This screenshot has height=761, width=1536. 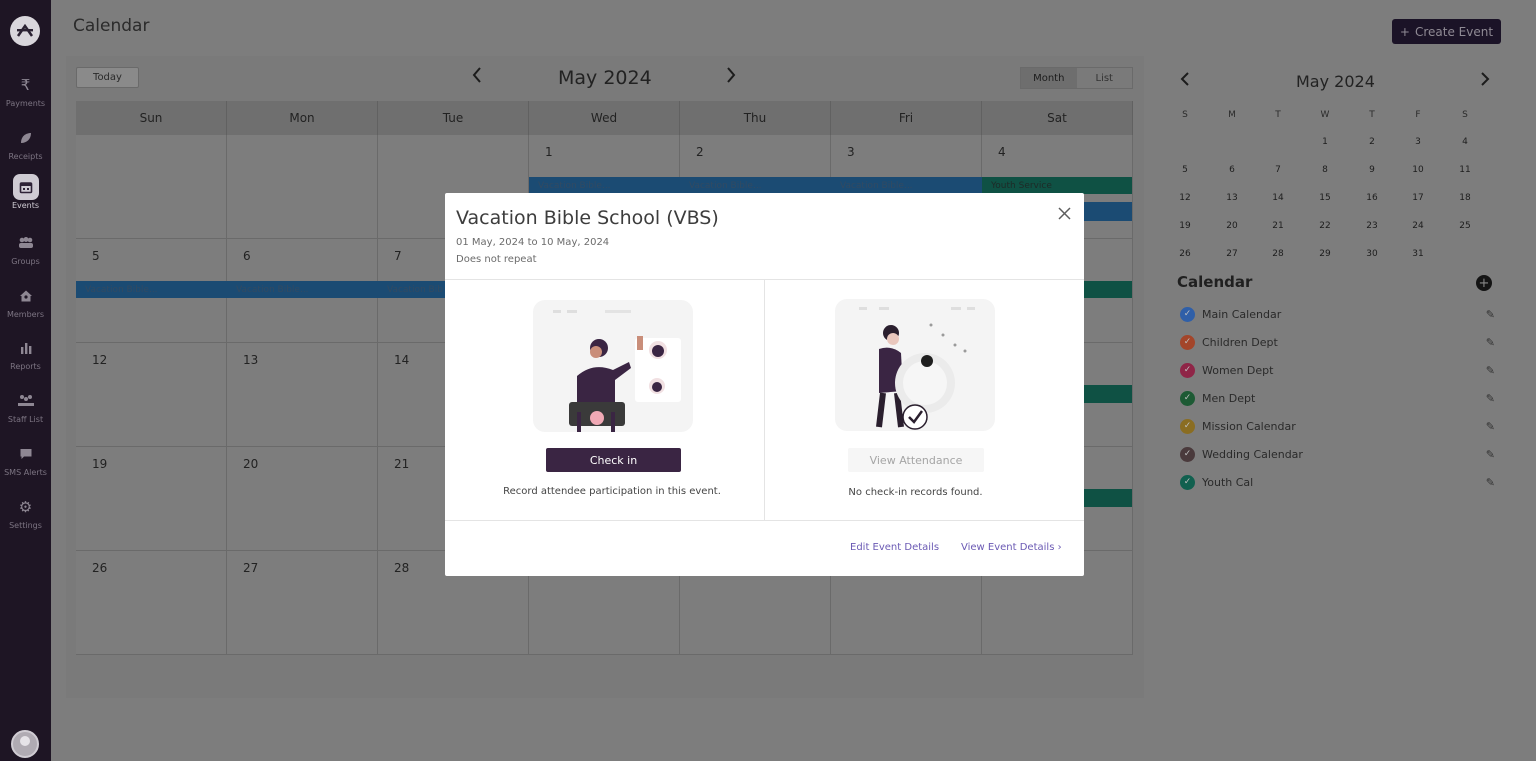 I want to click on mini-day: 5, so click(x=1185, y=170).